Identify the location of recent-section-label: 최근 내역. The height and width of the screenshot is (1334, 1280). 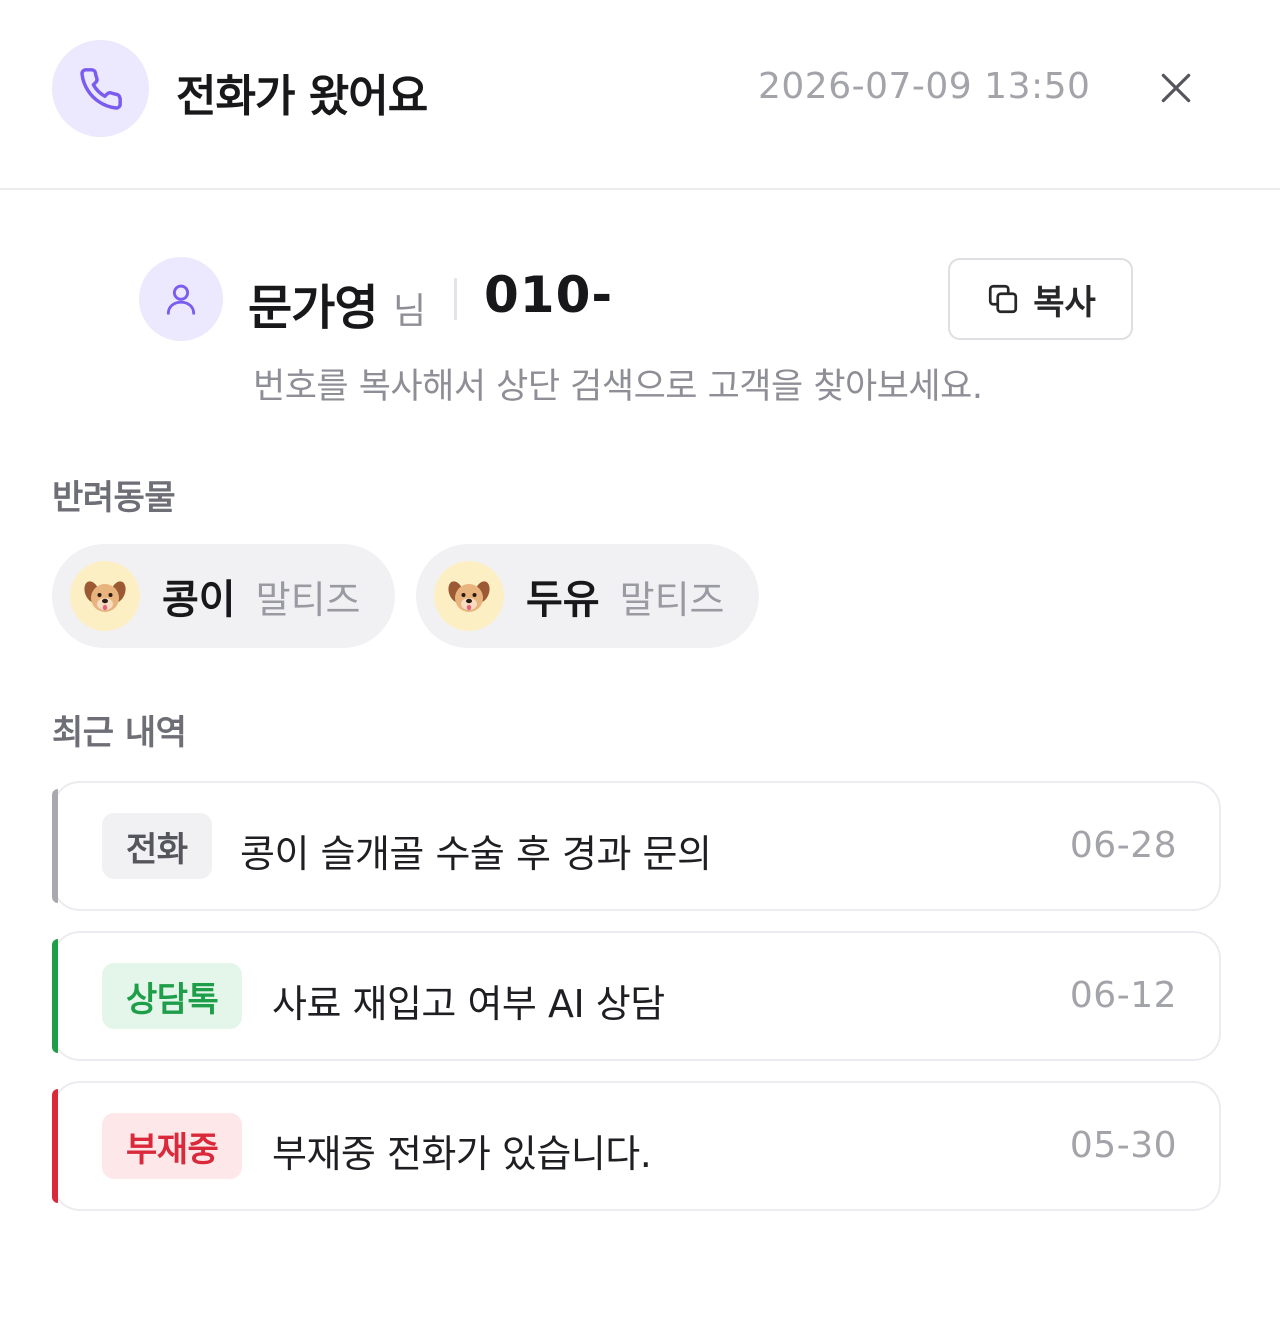
(119, 733).